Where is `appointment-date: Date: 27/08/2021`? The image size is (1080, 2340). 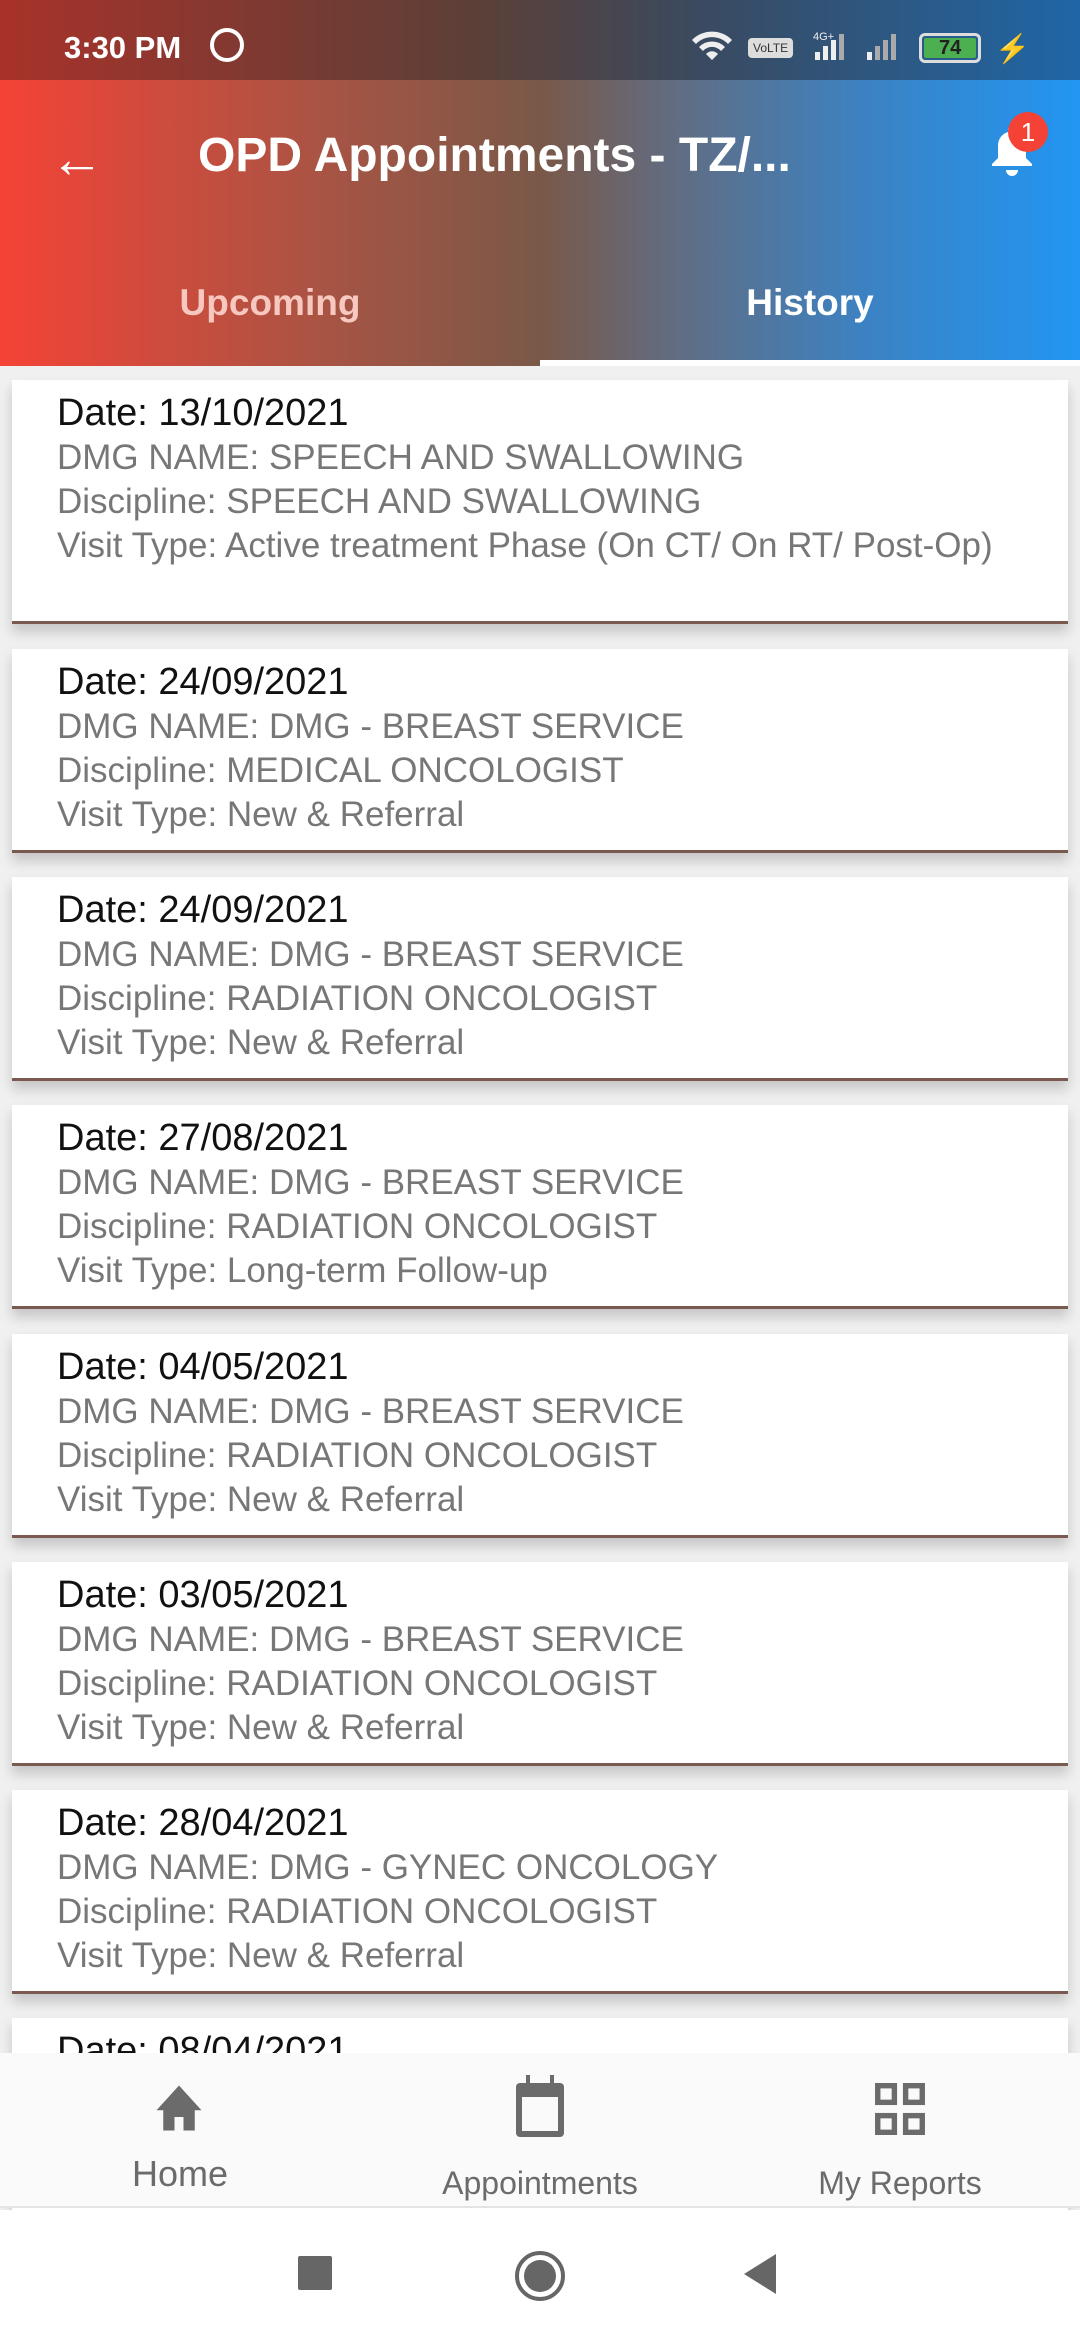
appointment-date: Date: 27/08/2021 is located at coordinates (203, 1138).